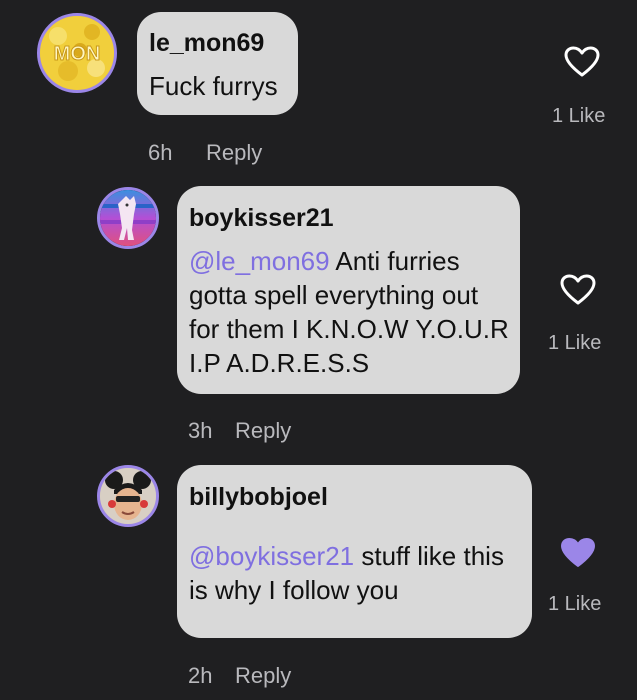  Describe the element at coordinates (259, 261) in the screenshot. I see `mention-link: @le_mon69` at that location.